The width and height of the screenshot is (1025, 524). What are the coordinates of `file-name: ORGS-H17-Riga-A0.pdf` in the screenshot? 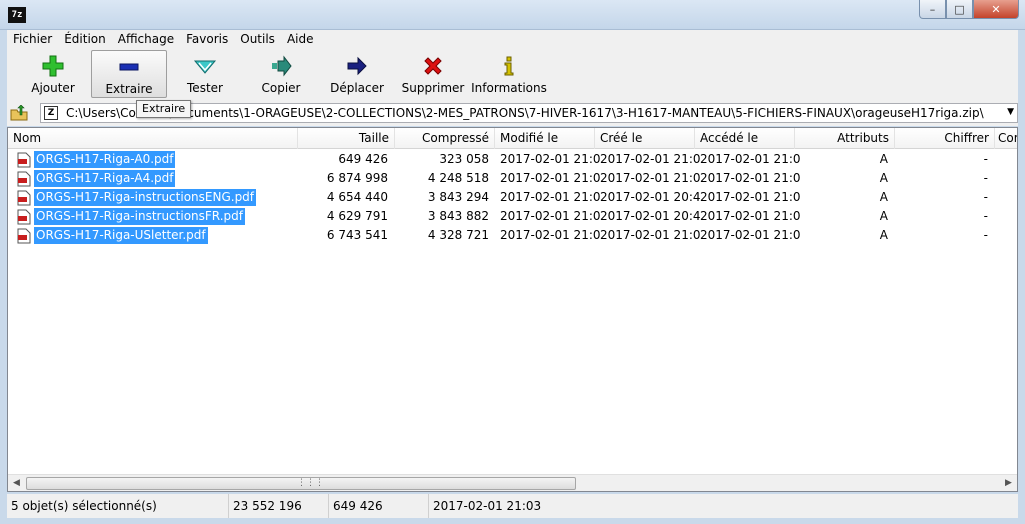 It's located at (105, 159).